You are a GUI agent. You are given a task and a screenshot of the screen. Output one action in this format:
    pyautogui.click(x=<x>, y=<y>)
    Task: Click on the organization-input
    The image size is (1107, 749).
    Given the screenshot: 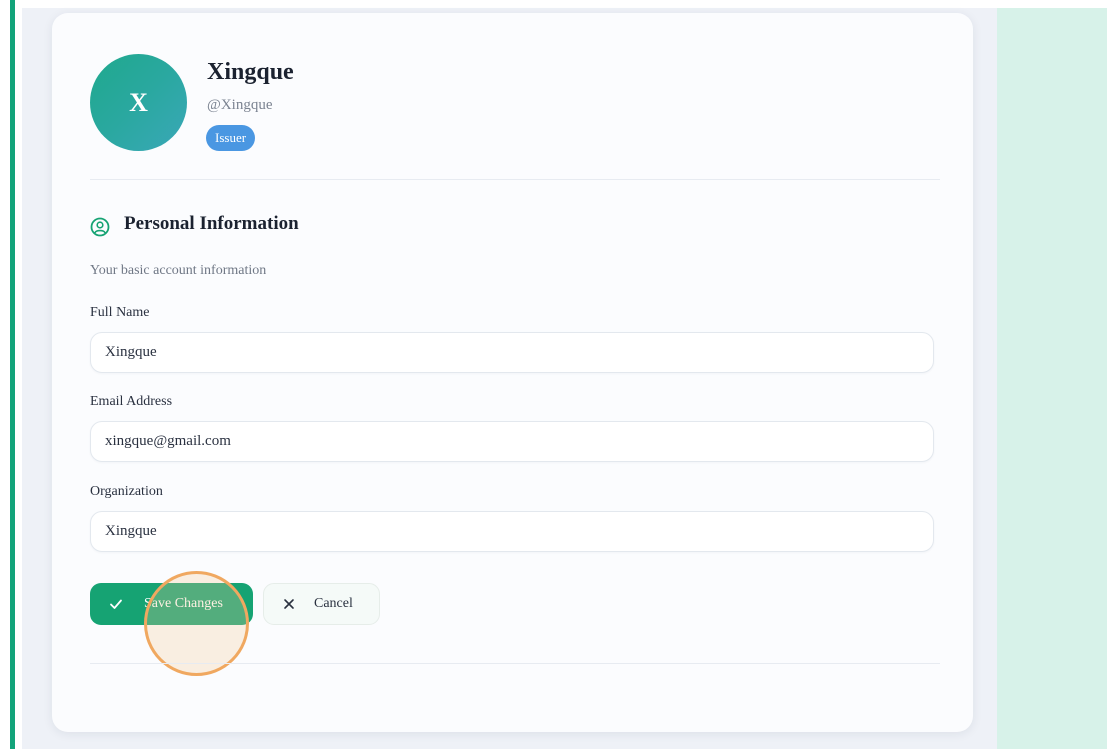 What is the action you would take?
    pyautogui.click(x=512, y=531)
    